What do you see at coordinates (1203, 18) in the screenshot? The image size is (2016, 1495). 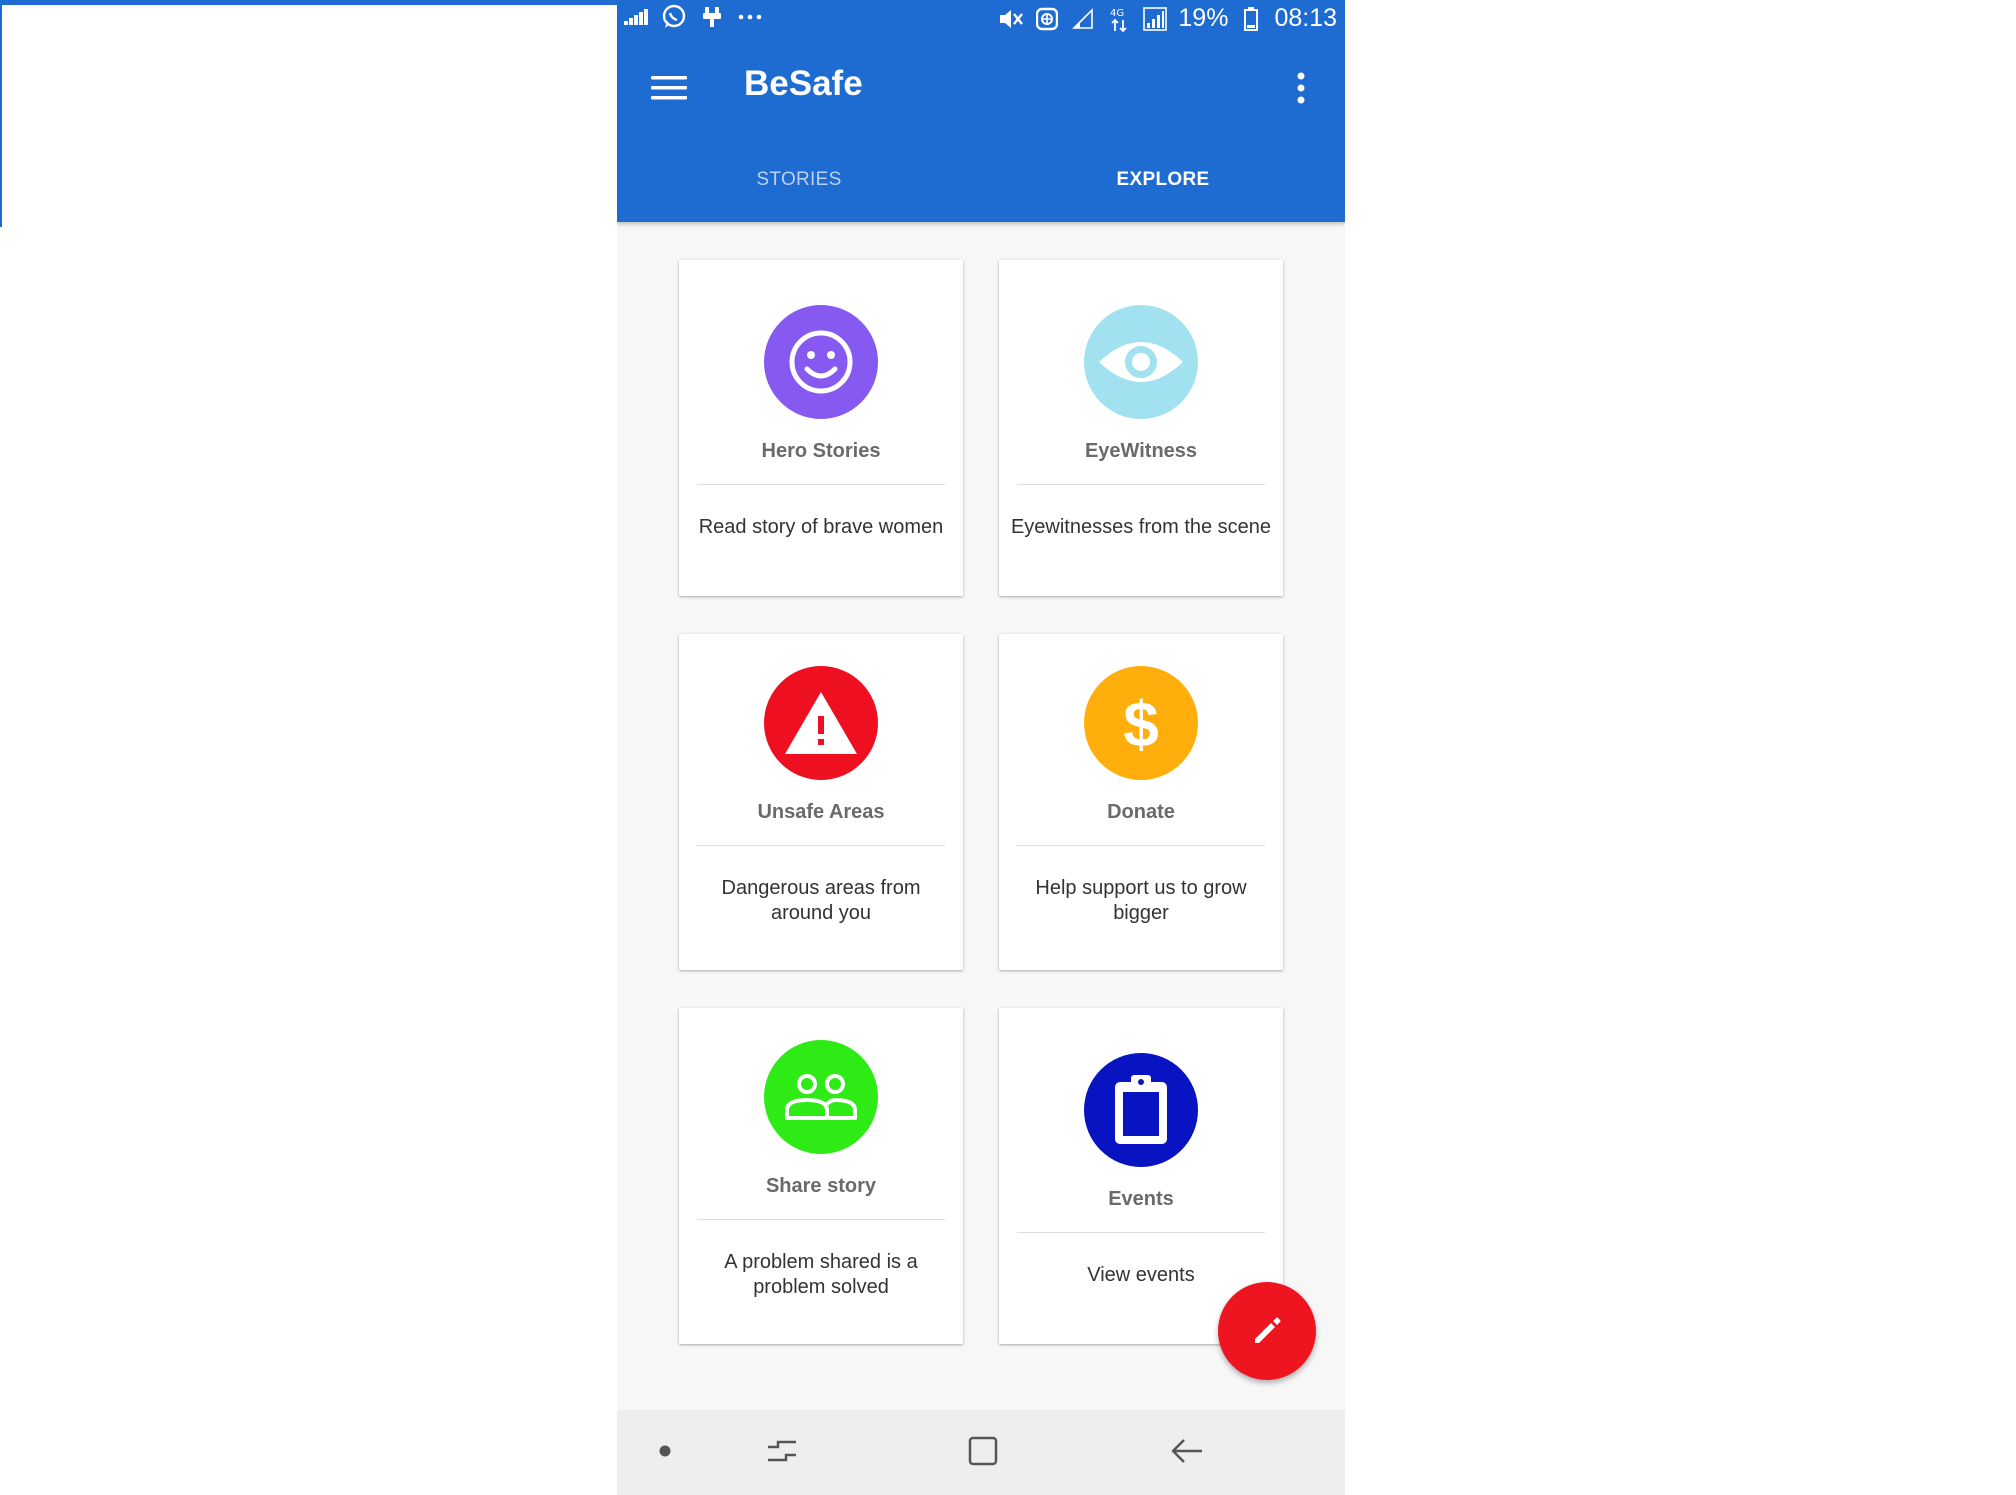 I see `battery-percentage: 19%` at bounding box center [1203, 18].